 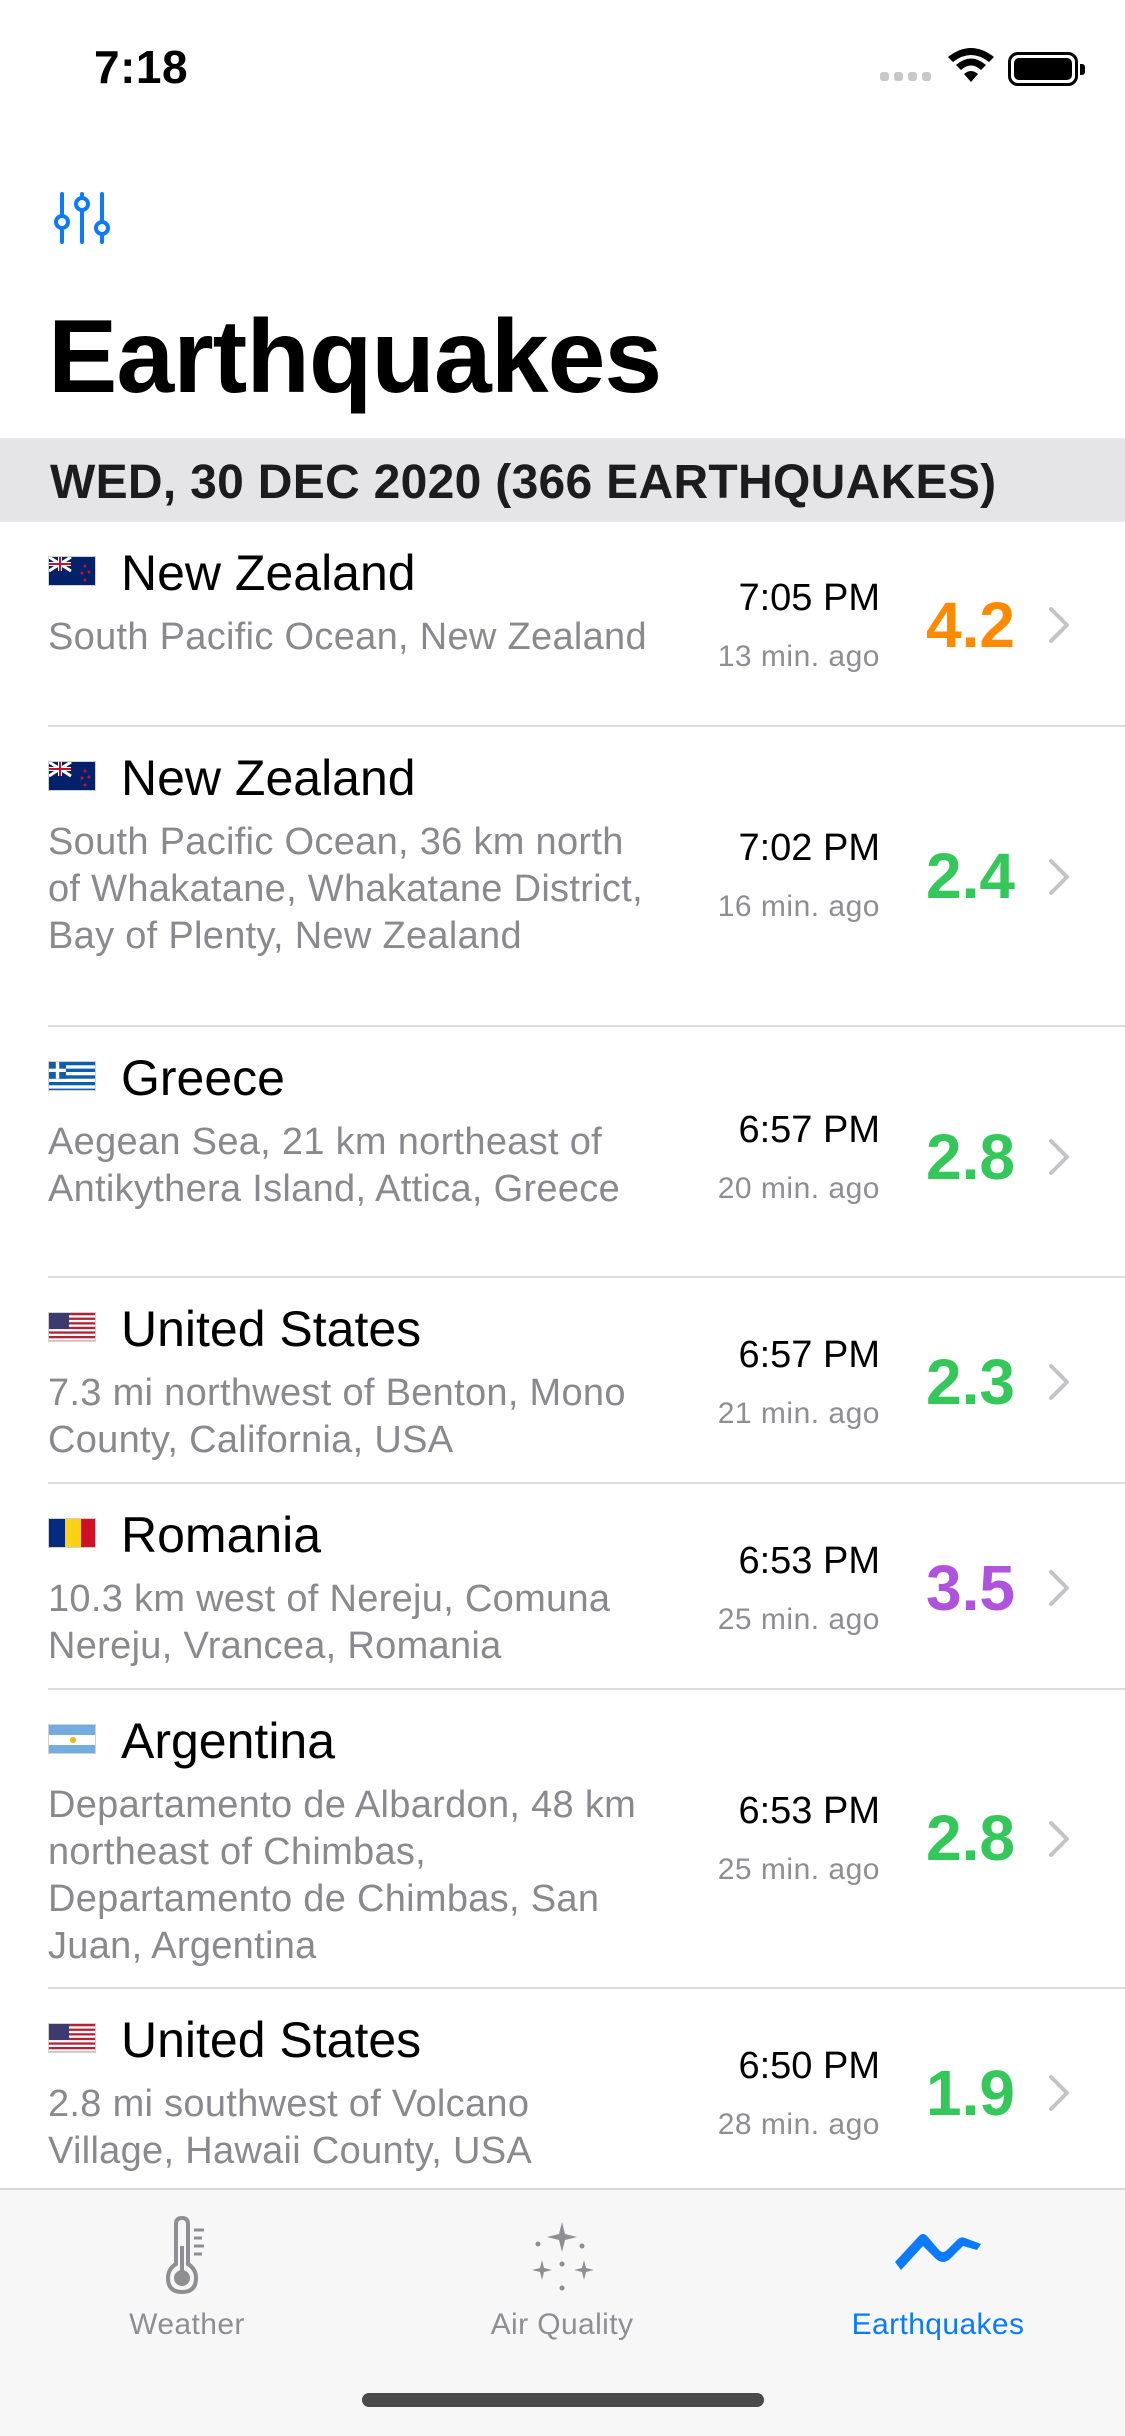 I want to click on magnitude-value: 2.4, so click(x=970, y=876).